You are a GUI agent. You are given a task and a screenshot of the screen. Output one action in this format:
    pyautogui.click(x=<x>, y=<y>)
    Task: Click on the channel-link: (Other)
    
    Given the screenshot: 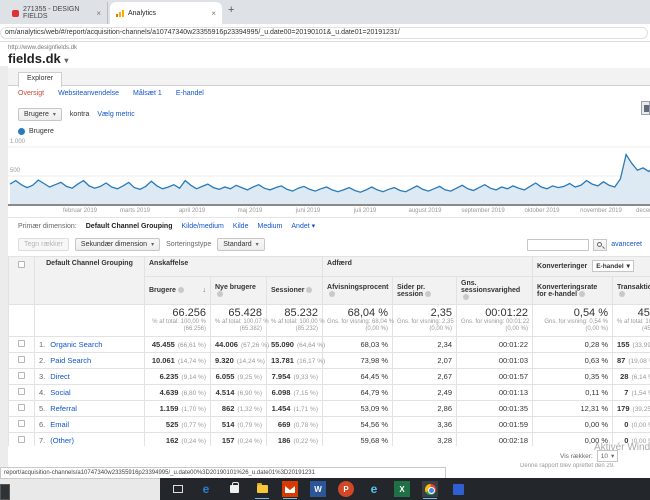 What is the action you would take?
    pyautogui.click(x=62, y=440)
    